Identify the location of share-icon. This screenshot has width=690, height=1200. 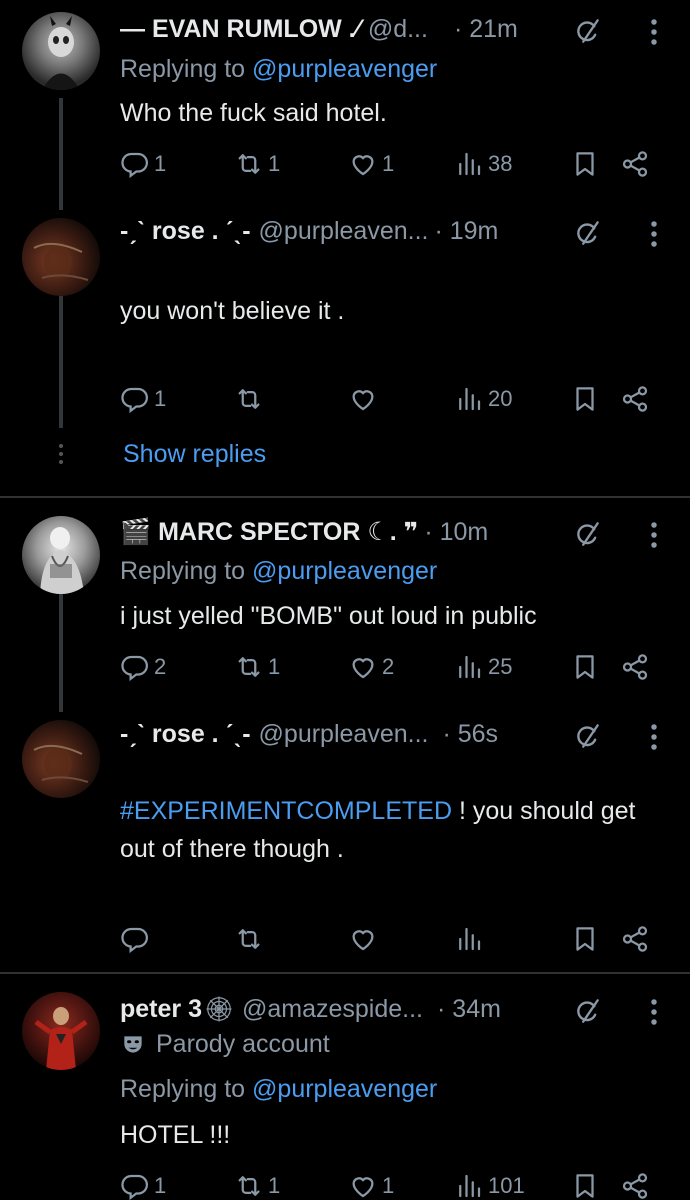
(635, 667).